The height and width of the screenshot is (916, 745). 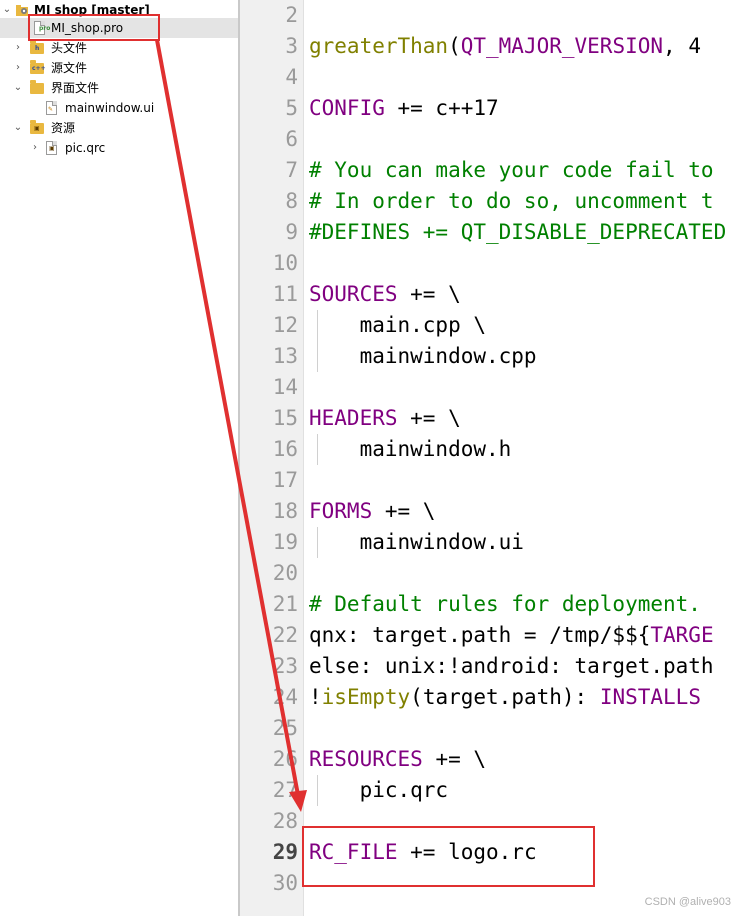 What do you see at coordinates (51, 108) in the screenshot?
I see `ui-file-icon: ✎` at bounding box center [51, 108].